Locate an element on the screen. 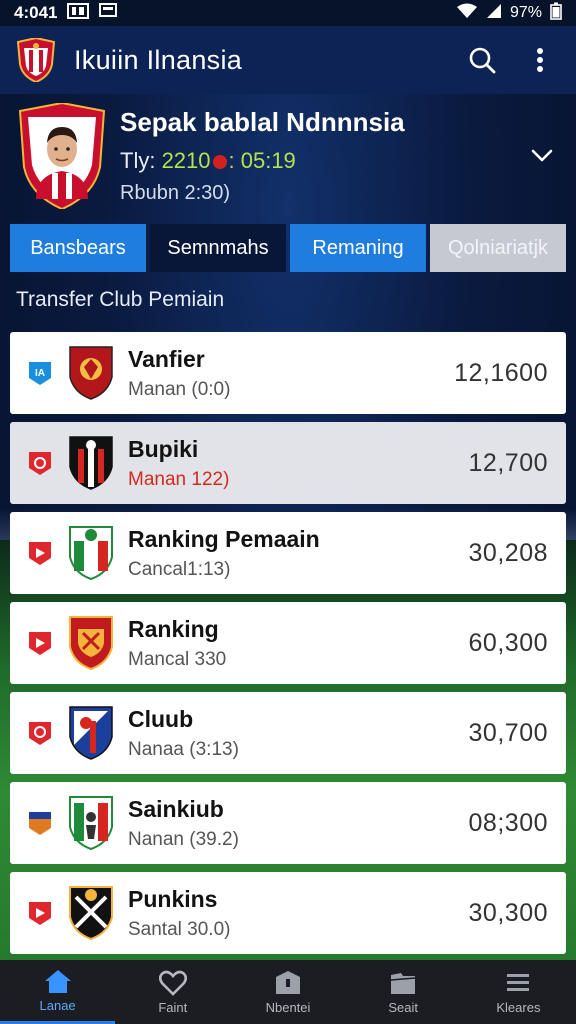 This screenshot has height=1024, width=576. list-item: Cluub Nanaa (3:13) 30,700 is located at coordinates (288, 733).